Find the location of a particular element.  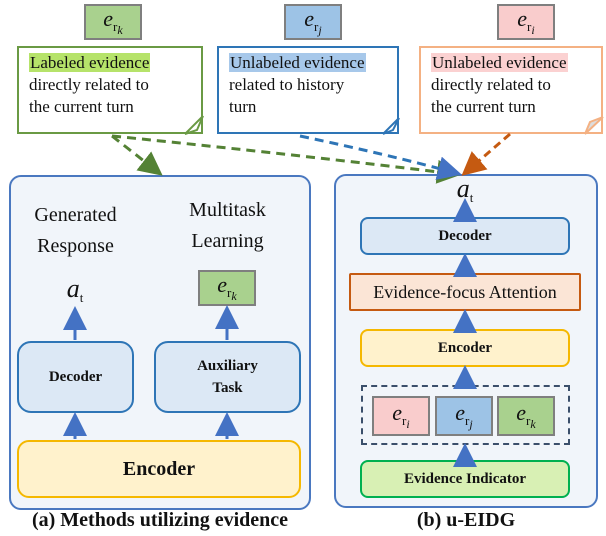

note-fold-orange is located at coordinates (594, 125).